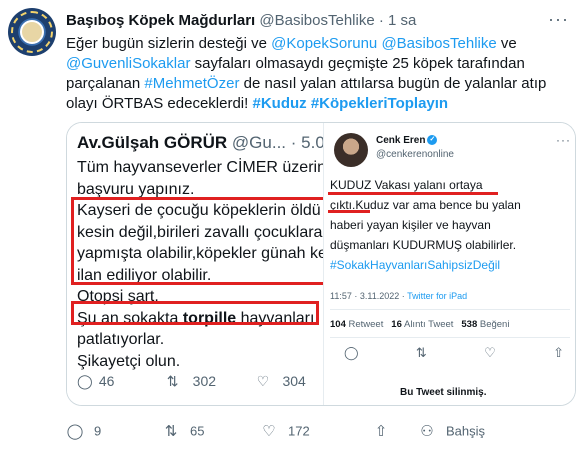 The image size is (588, 452). What do you see at coordinates (129, 361) in the screenshot?
I see `left-line: Şikayetçi olun.` at bounding box center [129, 361].